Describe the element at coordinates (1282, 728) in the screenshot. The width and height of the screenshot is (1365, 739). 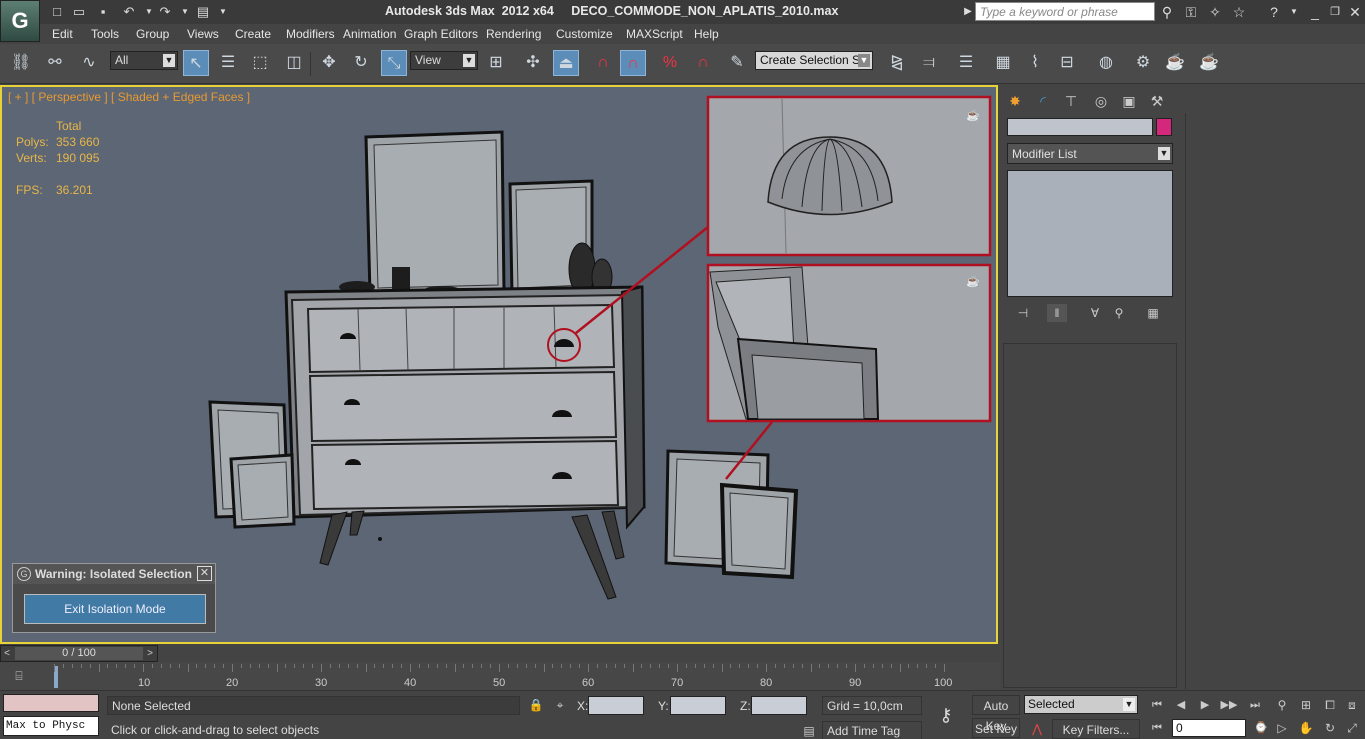
I see `field-of-view-icon: ▷` at that location.